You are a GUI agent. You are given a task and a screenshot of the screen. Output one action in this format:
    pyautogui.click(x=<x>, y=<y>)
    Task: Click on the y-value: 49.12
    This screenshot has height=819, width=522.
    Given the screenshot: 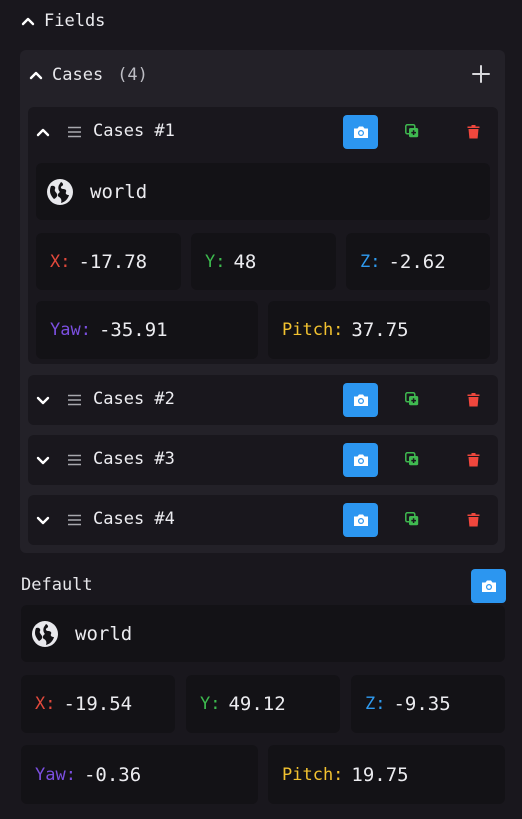 What is the action you would take?
    pyautogui.click(x=257, y=704)
    